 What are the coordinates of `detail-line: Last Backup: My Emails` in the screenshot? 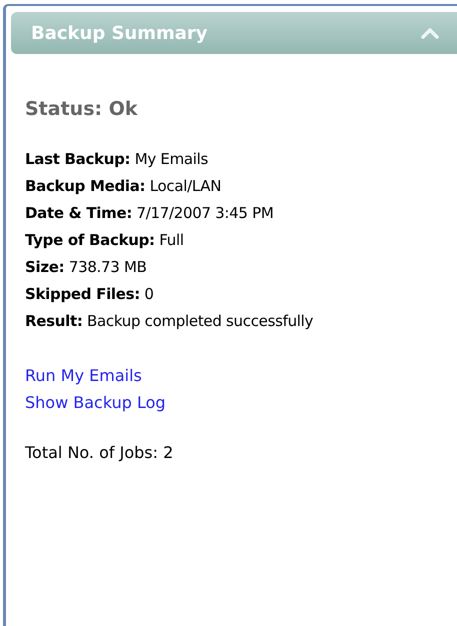 It's located at (117, 159).